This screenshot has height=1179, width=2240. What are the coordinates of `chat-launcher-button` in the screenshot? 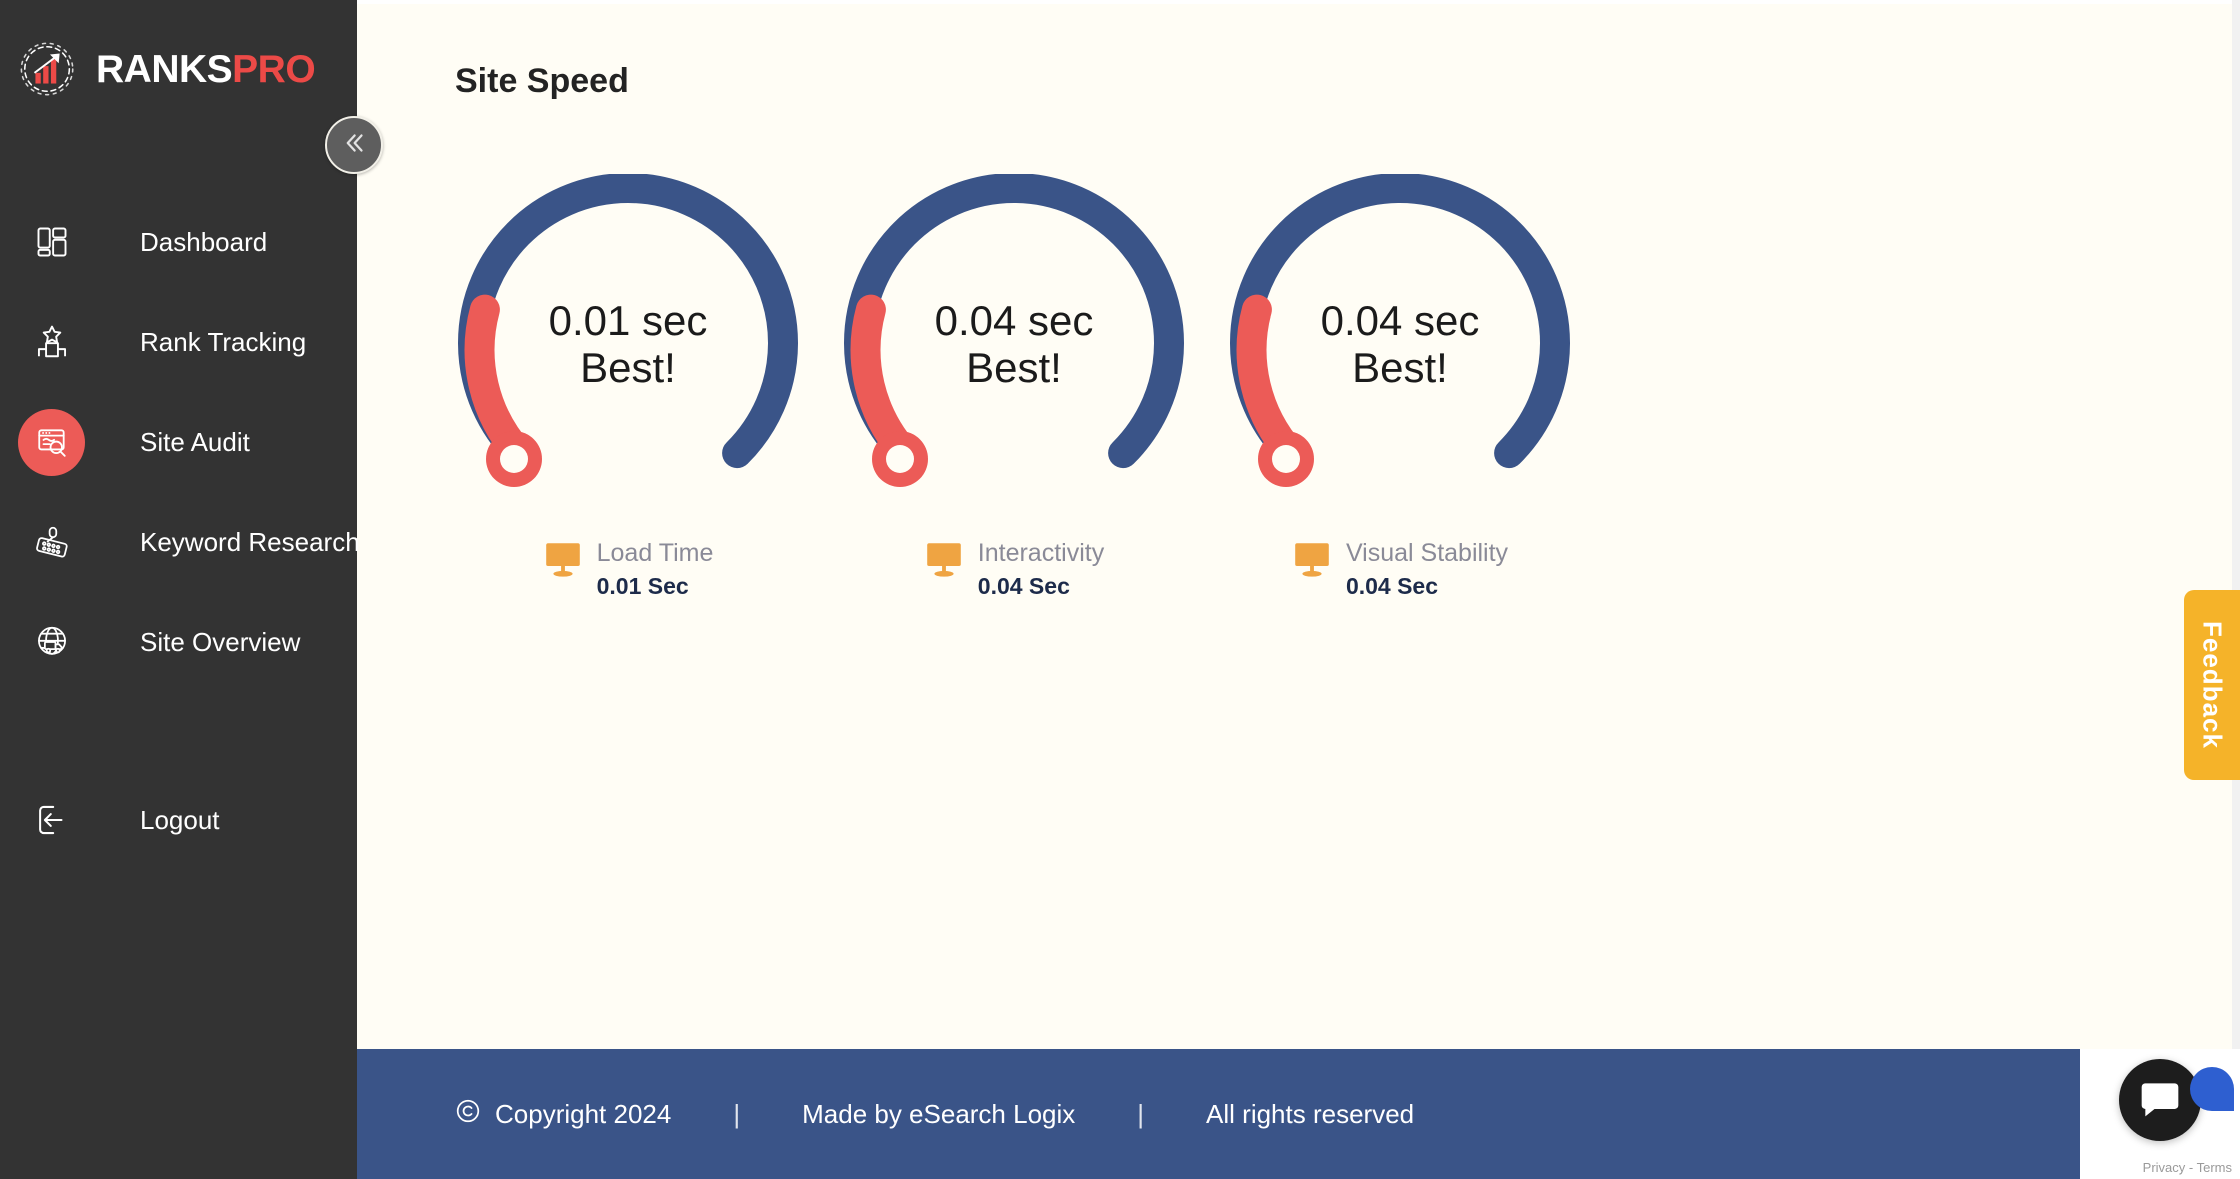 It's located at (2160, 1100).